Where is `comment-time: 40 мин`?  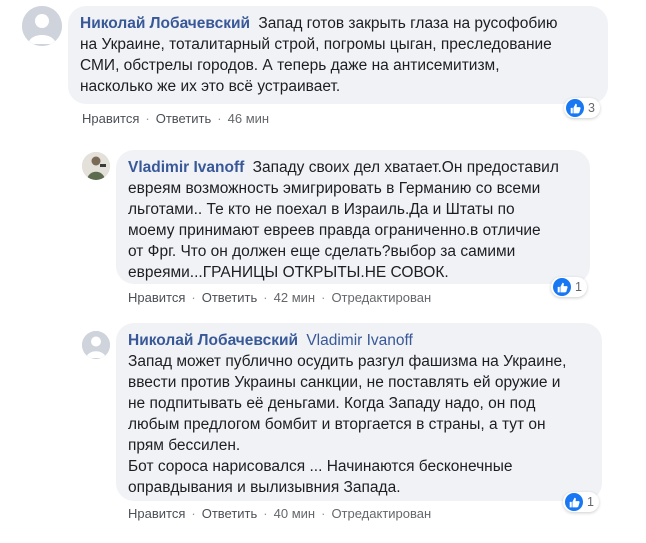
comment-time: 40 мин is located at coordinates (294, 513).